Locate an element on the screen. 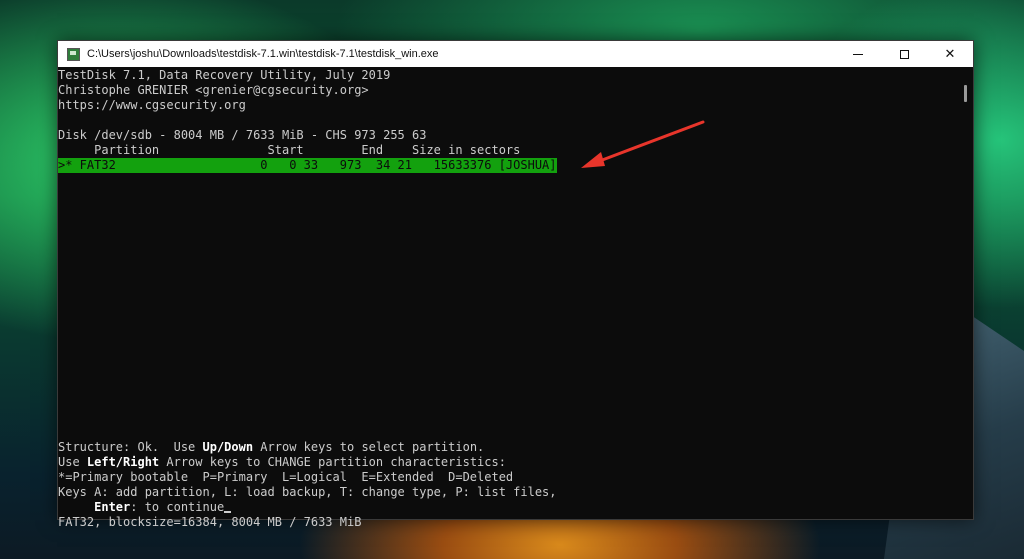 The width and height of the screenshot is (1024, 559). enter-text: : to continue is located at coordinates (177, 507).